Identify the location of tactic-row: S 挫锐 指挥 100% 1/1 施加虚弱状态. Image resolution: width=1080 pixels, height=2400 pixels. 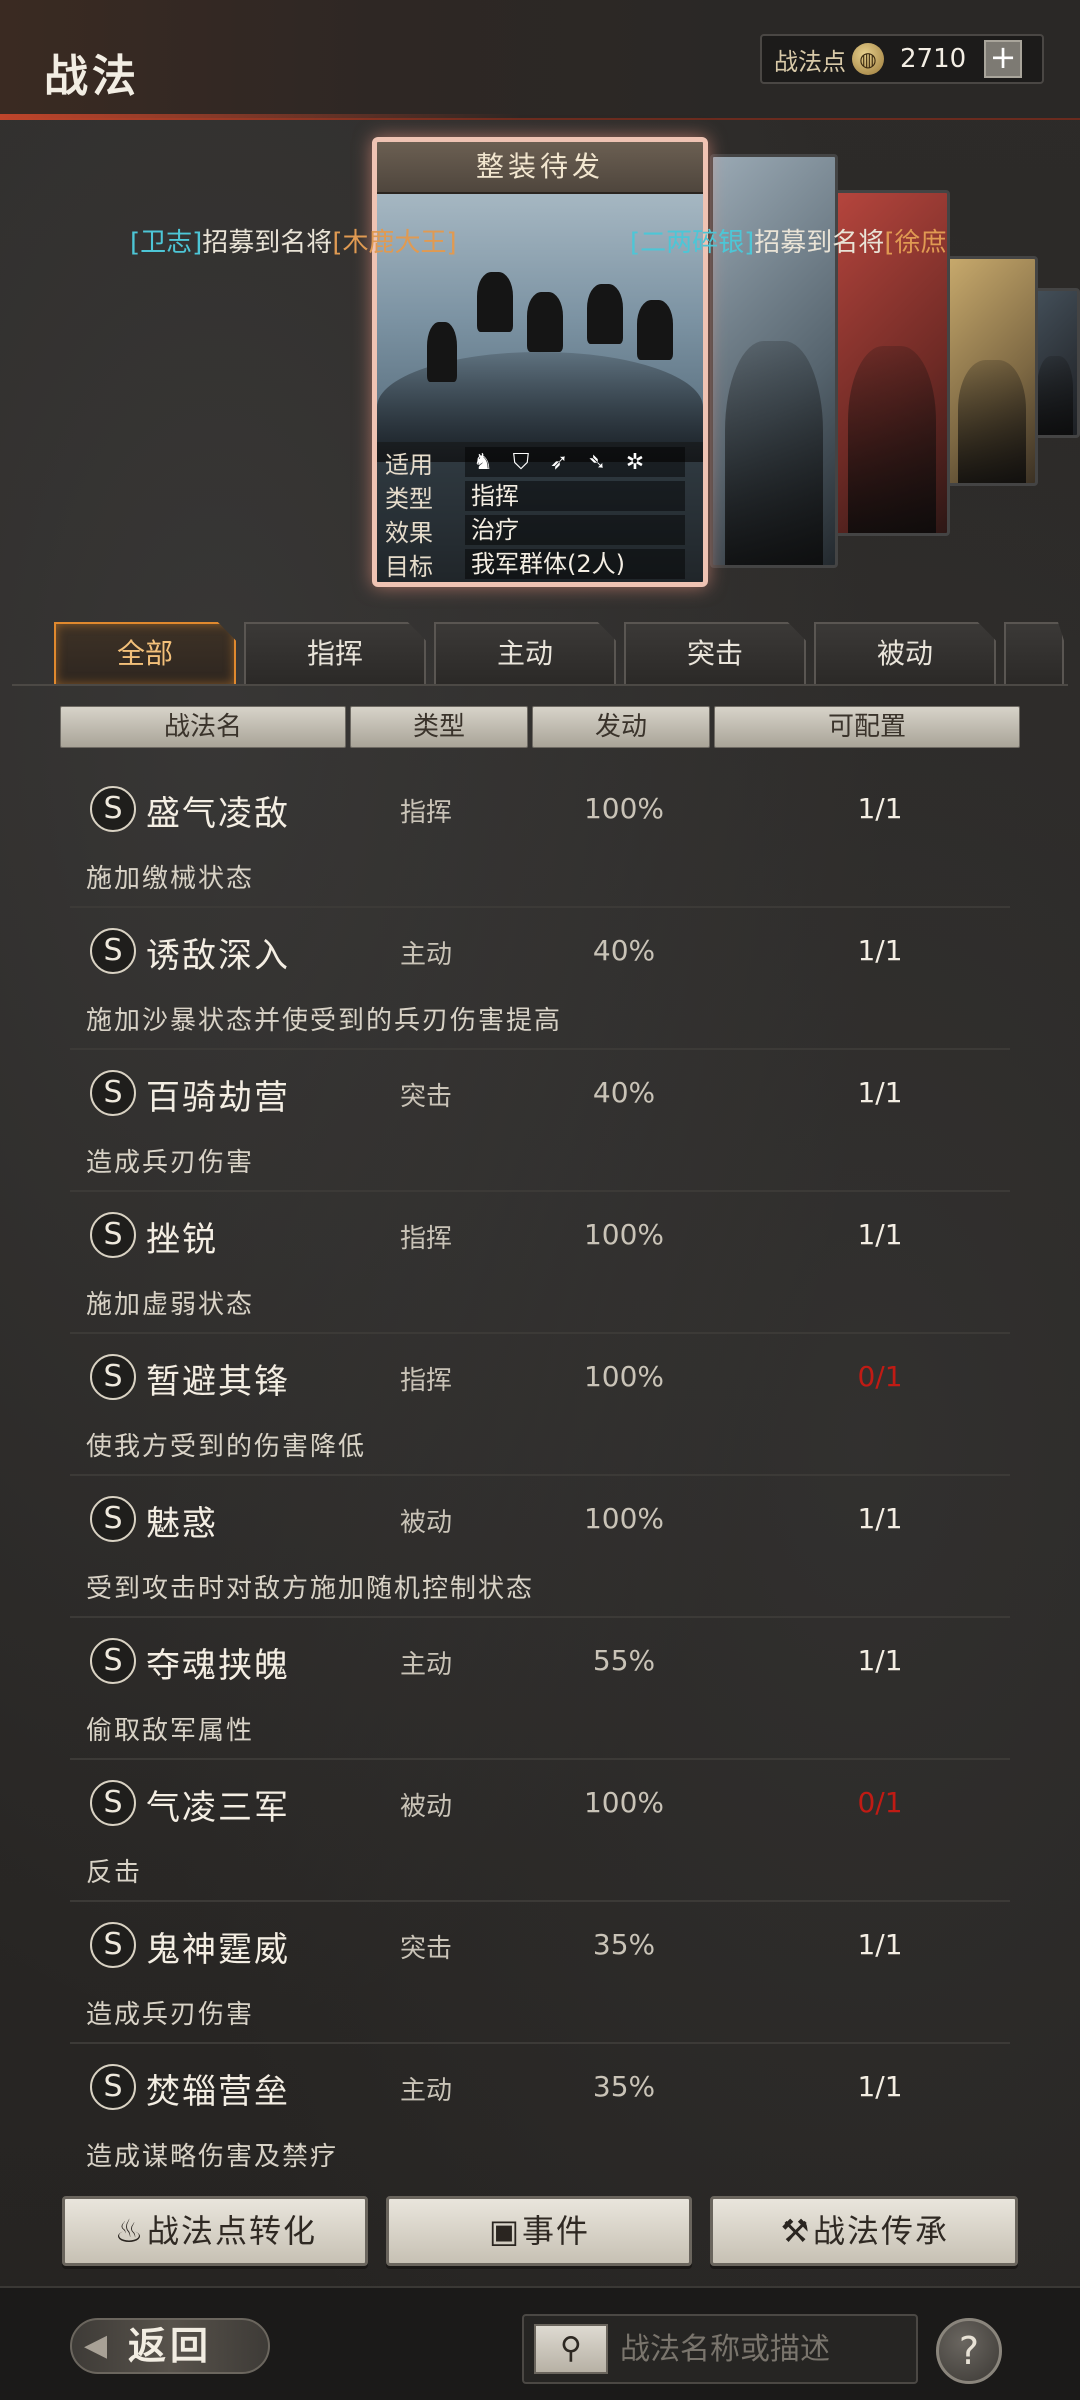
(540, 1263).